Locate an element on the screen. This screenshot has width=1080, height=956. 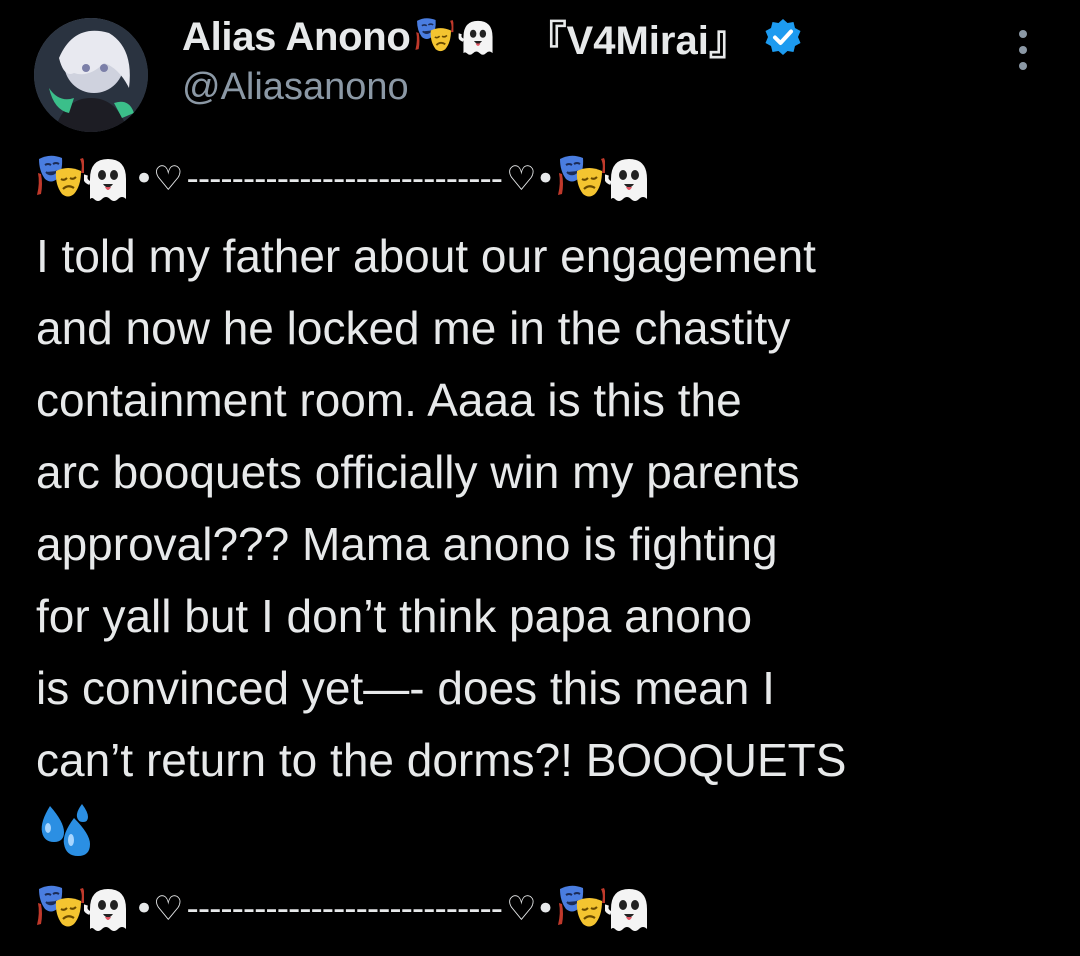
author-handle: @Aliasanono is located at coordinates (295, 87).